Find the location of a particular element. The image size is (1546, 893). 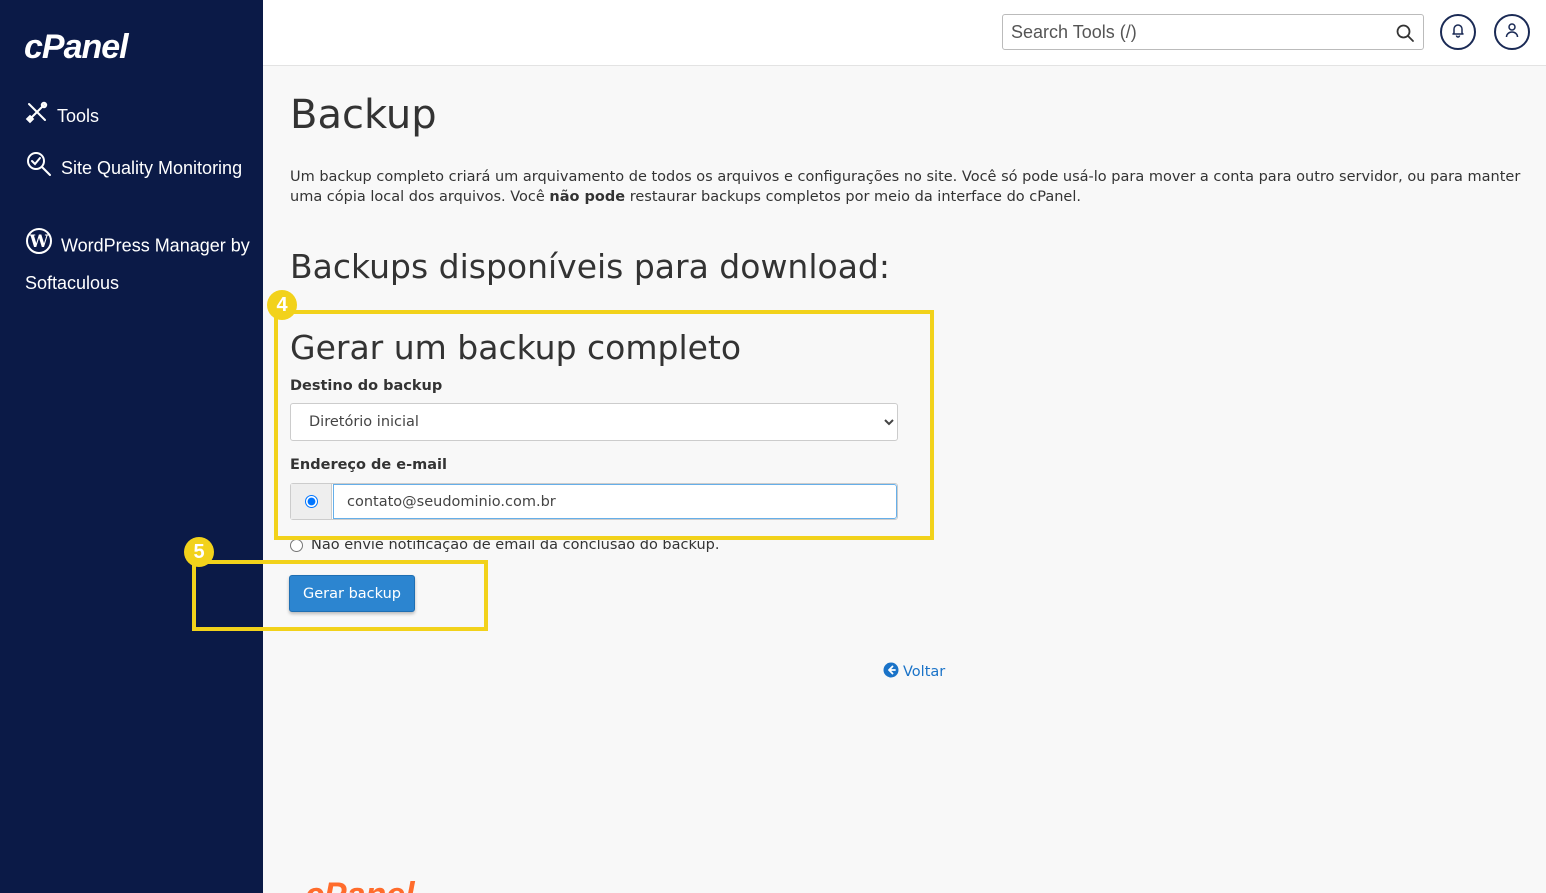

notifications-button is located at coordinates (1458, 32).